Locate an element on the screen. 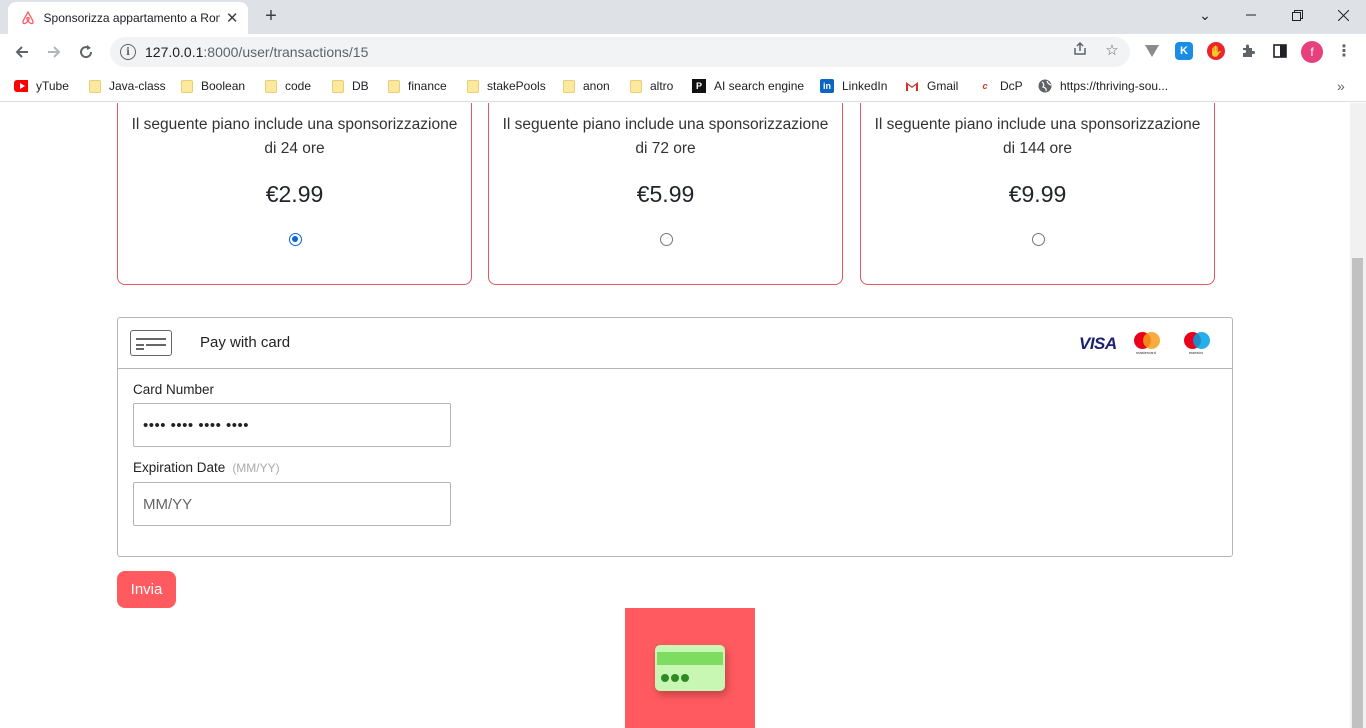  payment-loader is located at coordinates (690, 668).